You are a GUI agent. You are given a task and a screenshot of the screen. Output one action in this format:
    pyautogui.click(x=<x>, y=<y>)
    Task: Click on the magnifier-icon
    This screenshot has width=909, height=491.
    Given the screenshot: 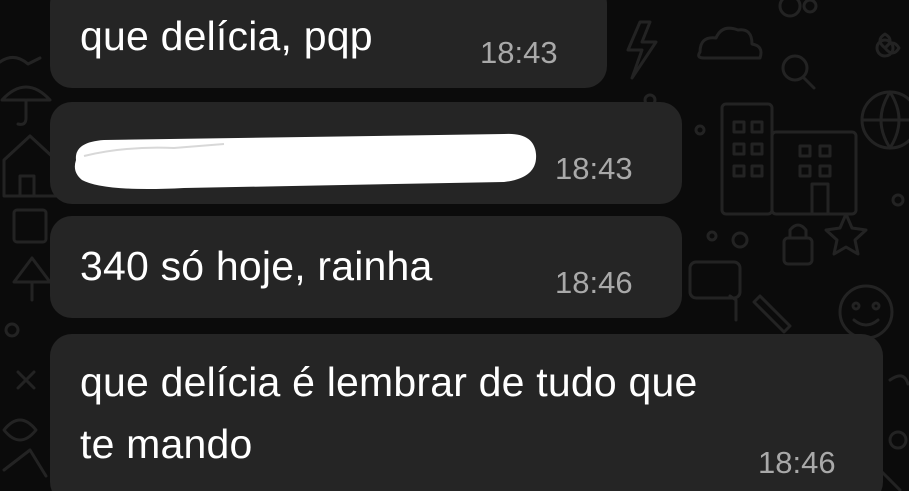 What is the action you would take?
    pyautogui.click(x=798, y=72)
    